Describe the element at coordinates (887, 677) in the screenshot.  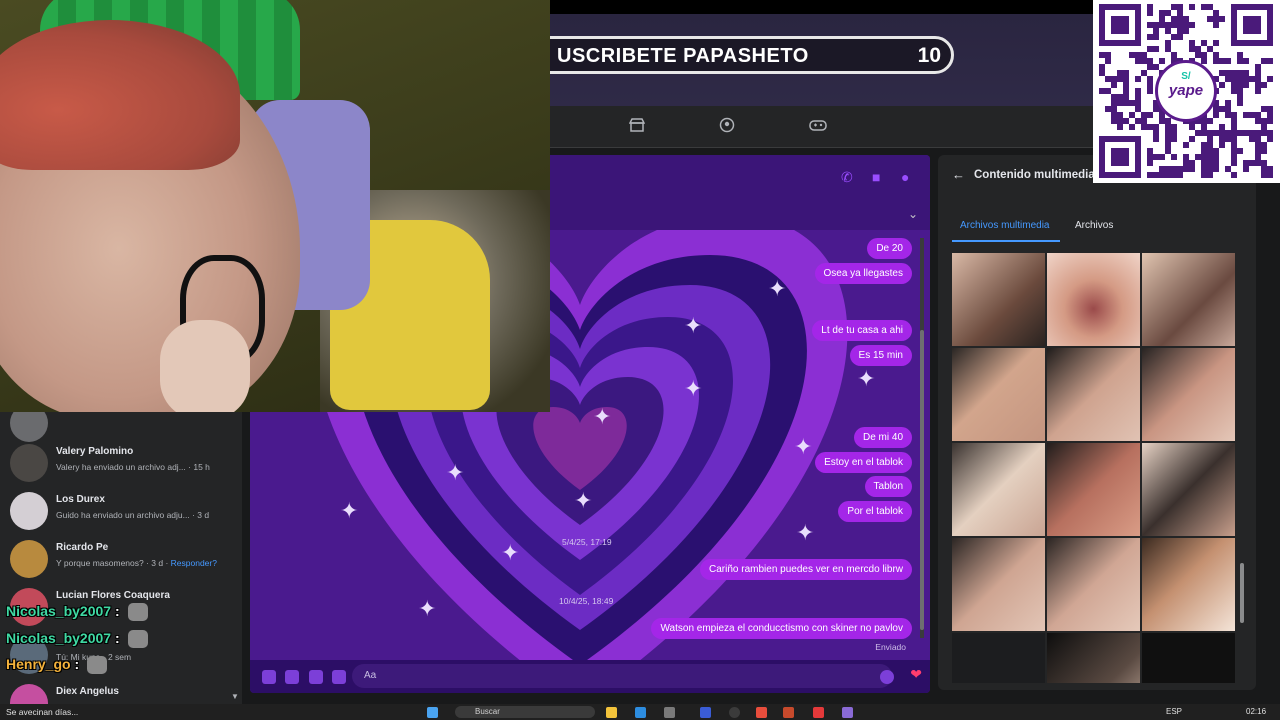
I see `emoji-icon` at that location.